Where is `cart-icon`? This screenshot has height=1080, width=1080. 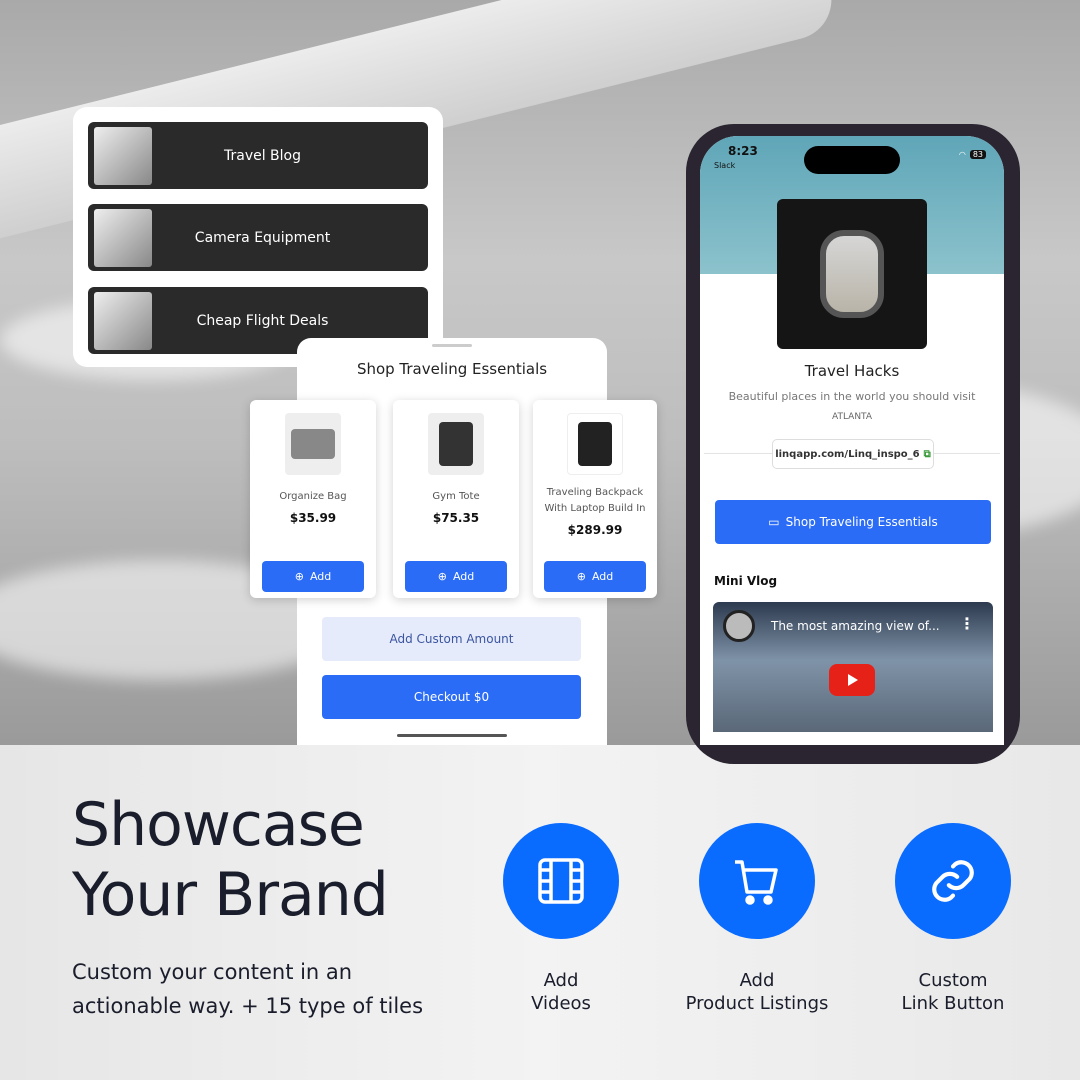 cart-icon is located at coordinates (757, 881).